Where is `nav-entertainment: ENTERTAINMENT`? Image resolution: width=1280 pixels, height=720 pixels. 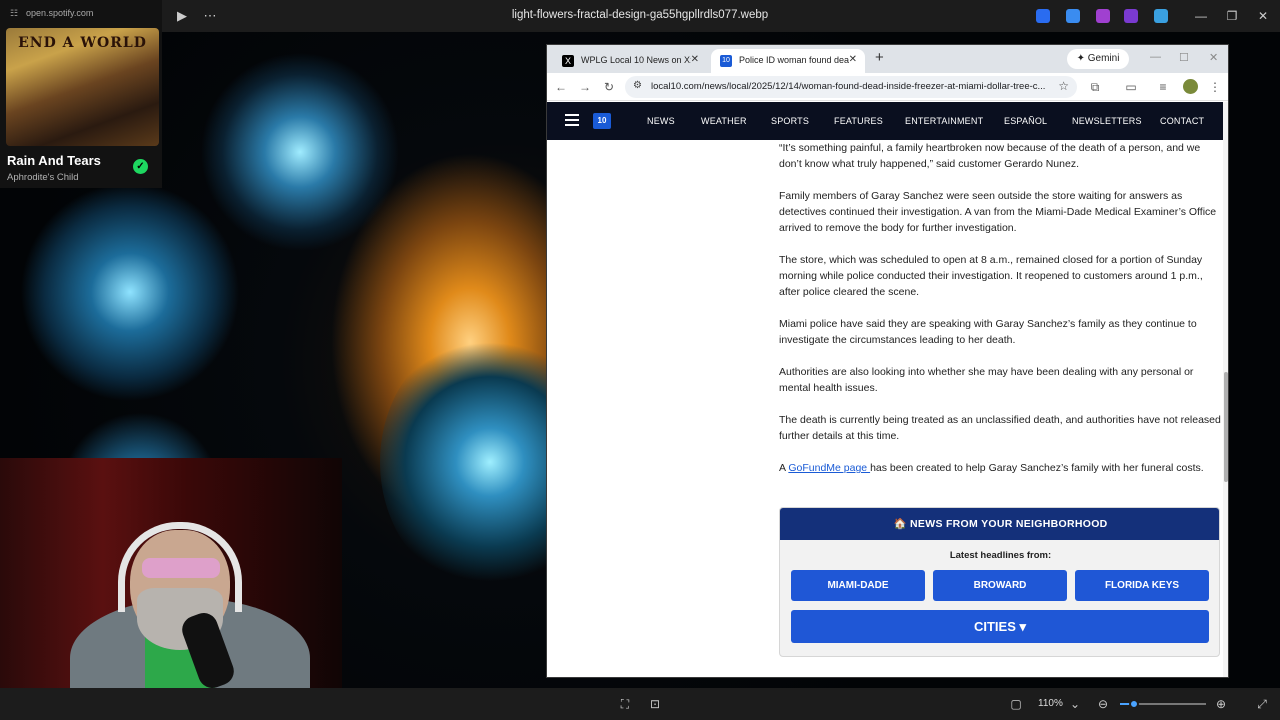
nav-entertainment: ENTERTAINMENT is located at coordinates (944, 121).